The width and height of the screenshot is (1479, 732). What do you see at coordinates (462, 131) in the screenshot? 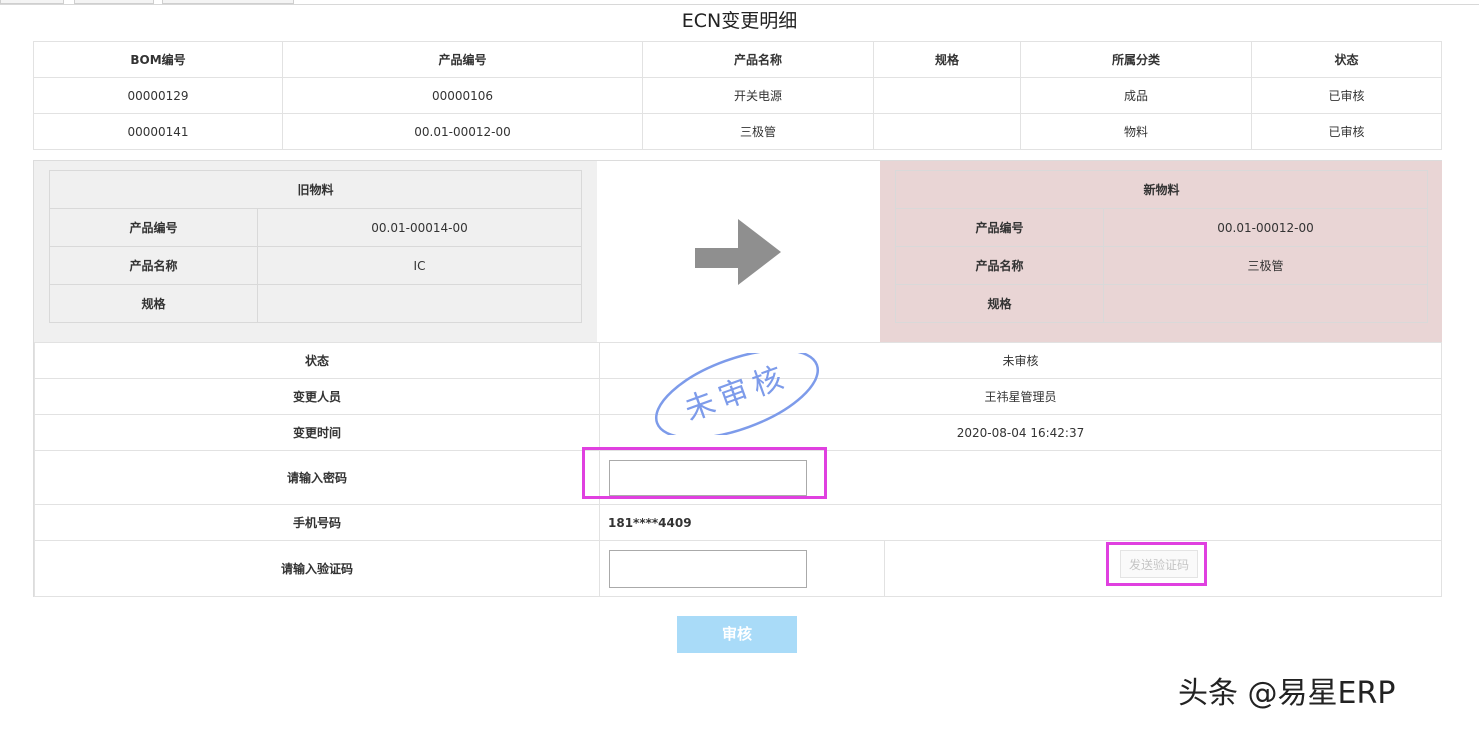
I see `cell-product-no: 00.01-00012-00` at bounding box center [462, 131].